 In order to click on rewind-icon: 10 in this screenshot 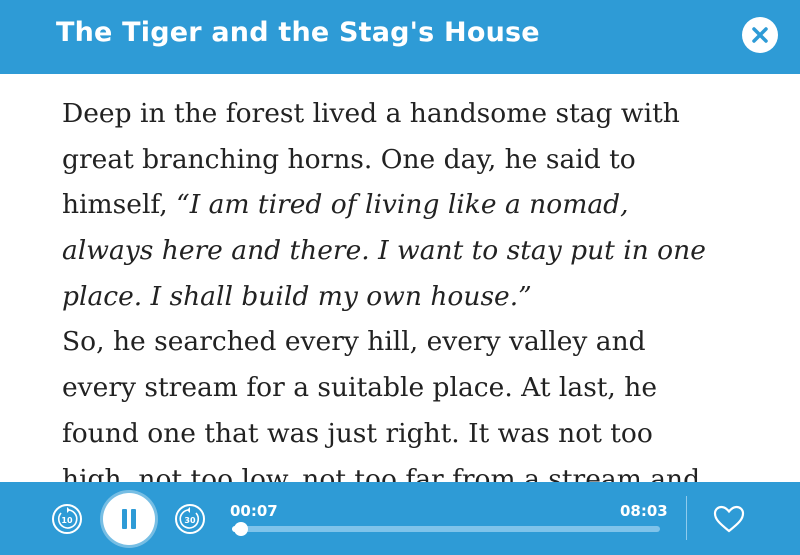, I will do `click(67, 518)`.